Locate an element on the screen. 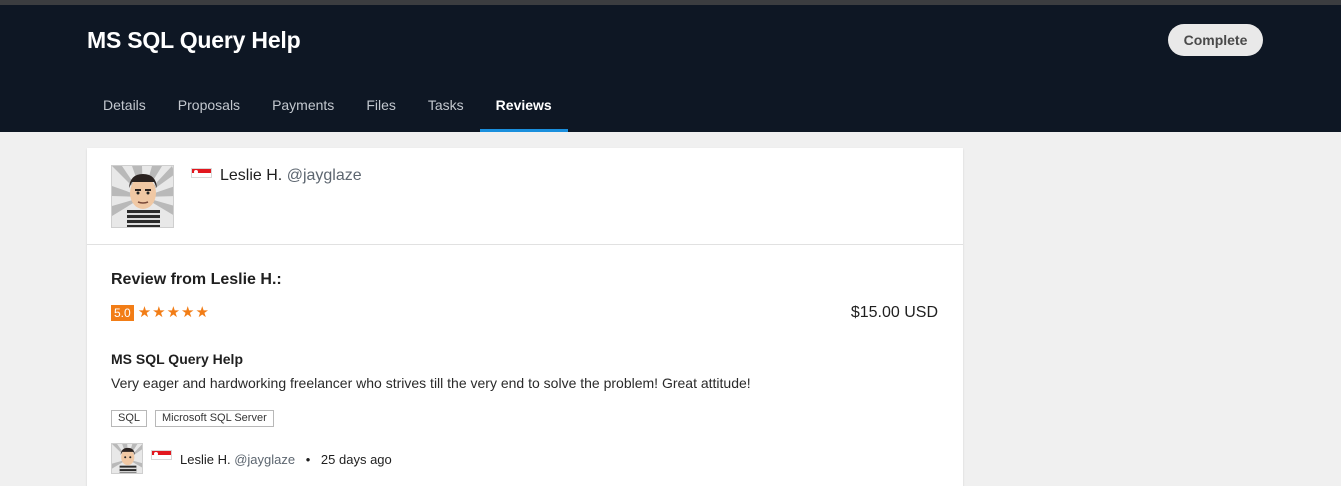 The image size is (1341, 486). star-rating-icon: ★★★★★ is located at coordinates (173, 312).